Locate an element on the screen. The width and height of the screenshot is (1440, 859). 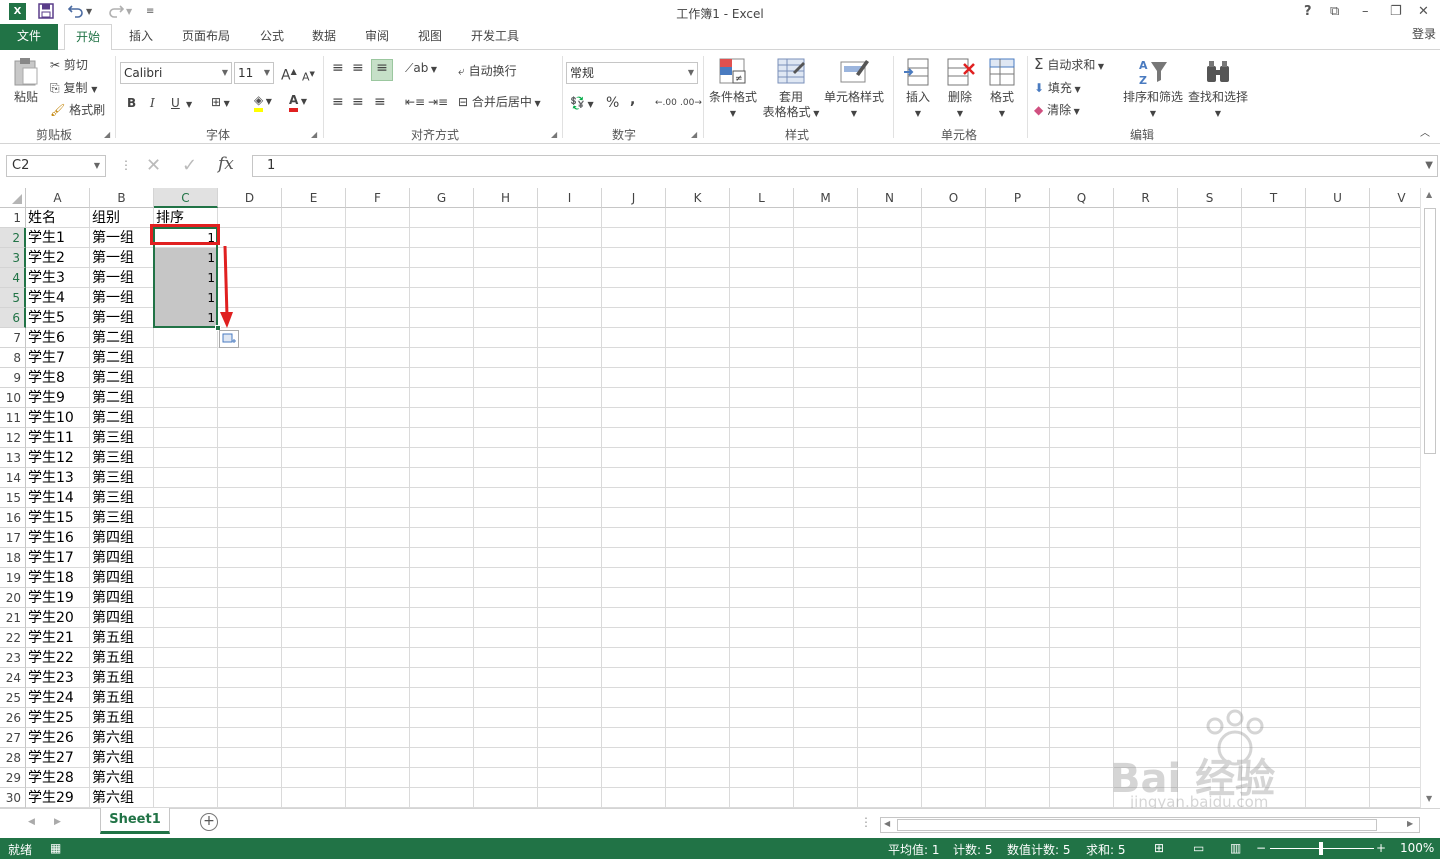
cell-c22 is located at coordinates (186, 638).